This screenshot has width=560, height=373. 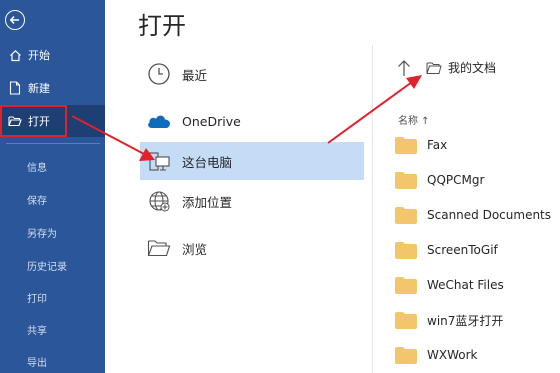 What do you see at coordinates (37, 361) in the screenshot?
I see `sidebar-item-export: 导出` at bounding box center [37, 361].